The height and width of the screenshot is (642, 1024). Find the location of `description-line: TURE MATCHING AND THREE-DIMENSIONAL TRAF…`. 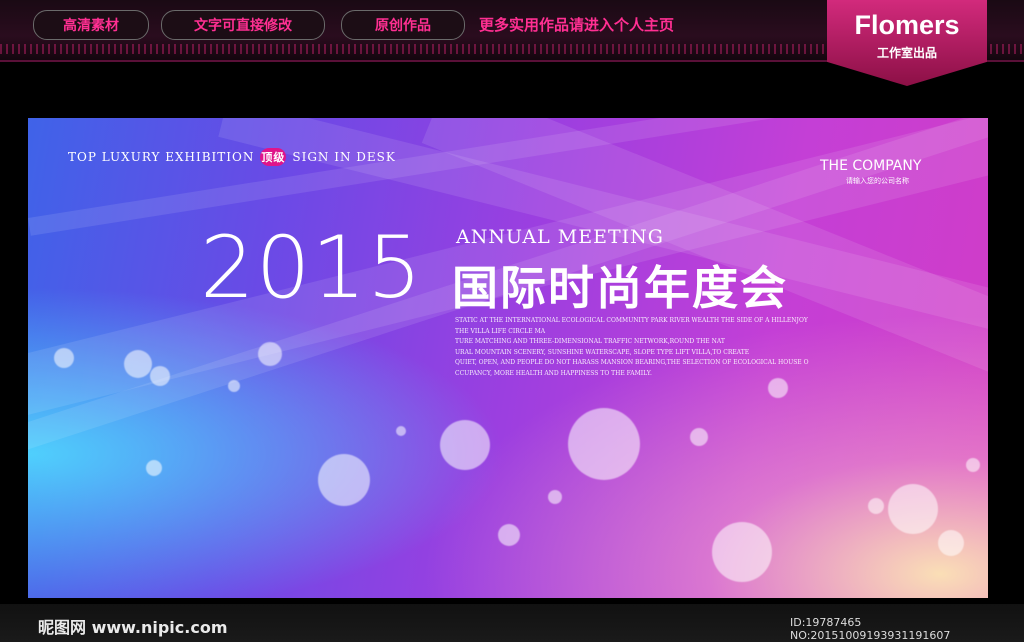

description-line: TURE MATCHING AND THREE-DIMENSIONAL TRAF… is located at coordinates (590, 341).